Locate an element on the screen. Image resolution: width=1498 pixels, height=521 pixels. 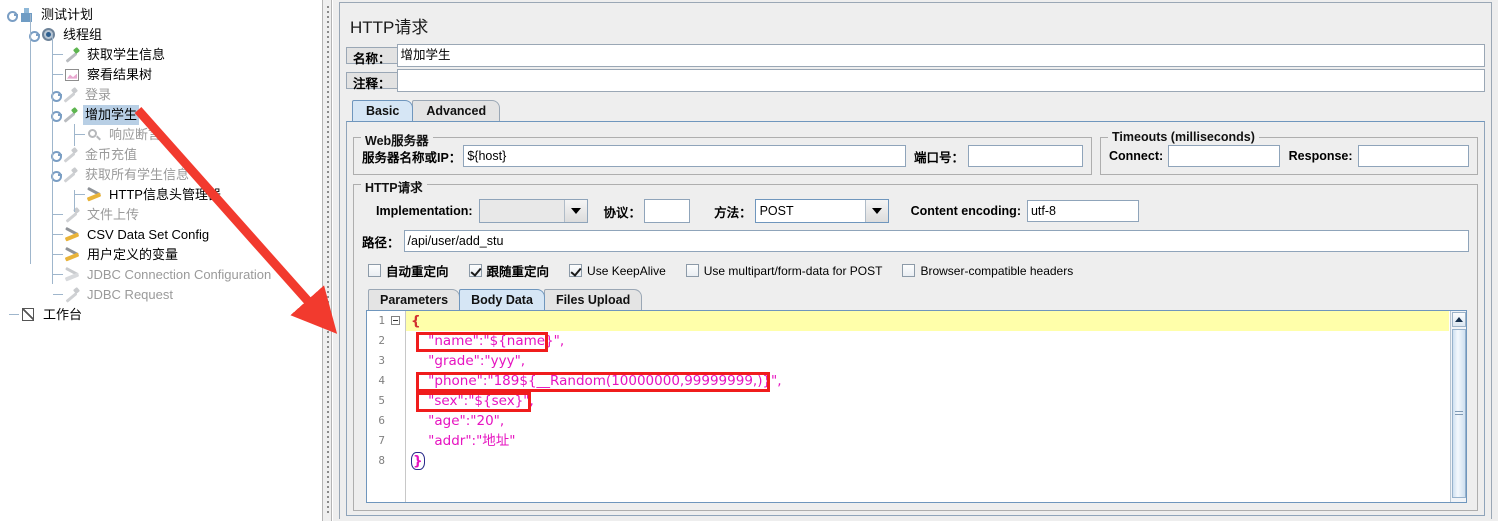
tab-advanced: Advanced is located at coordinates (456, 110).